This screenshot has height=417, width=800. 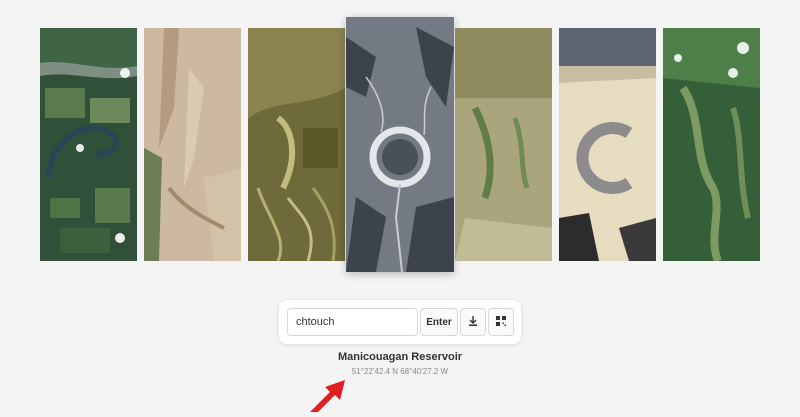 I want to click on gallery-image-playa, so click(x=607, y=144).